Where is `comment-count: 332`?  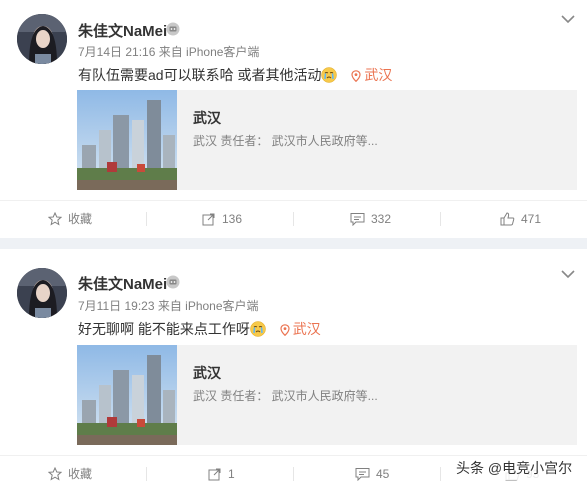 comment-count: 332 is located at coordinates (381, 219).